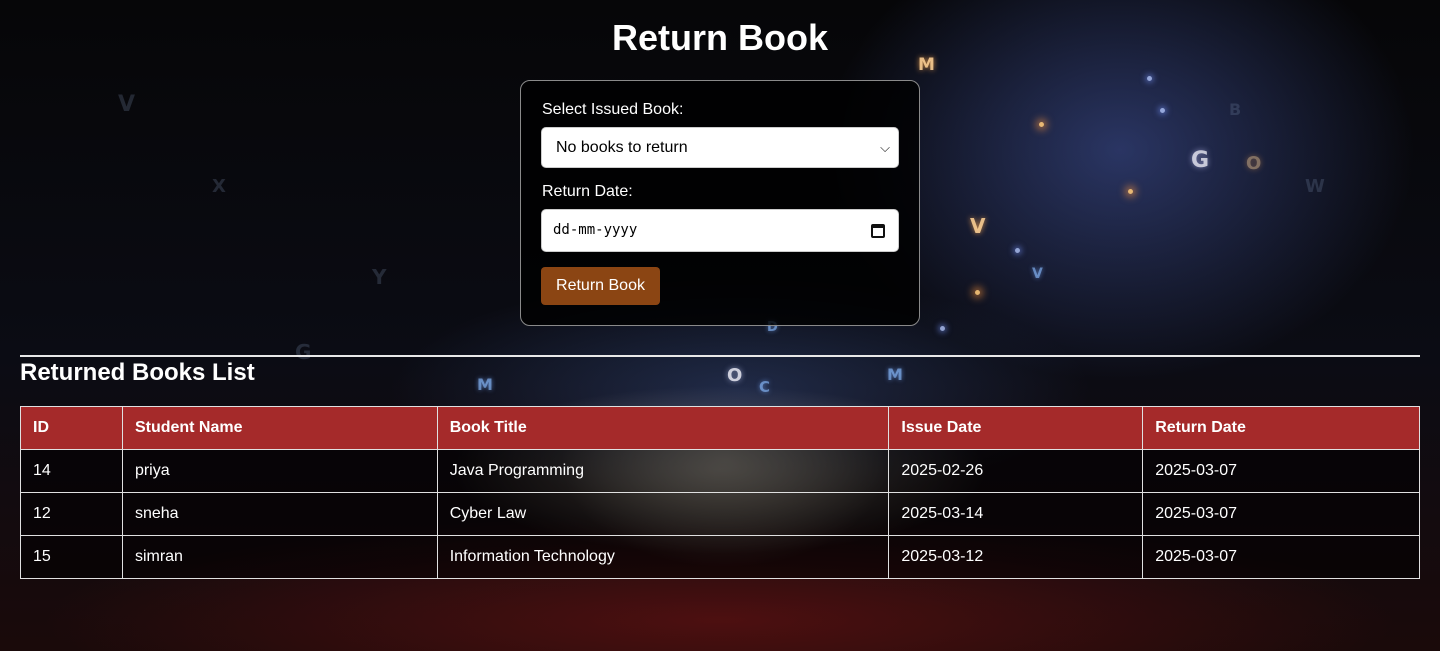 The width and height of the screenshot is (1440, 651). I want to click on cell-issue-date: 2025-02-26, so click(1016, 471).